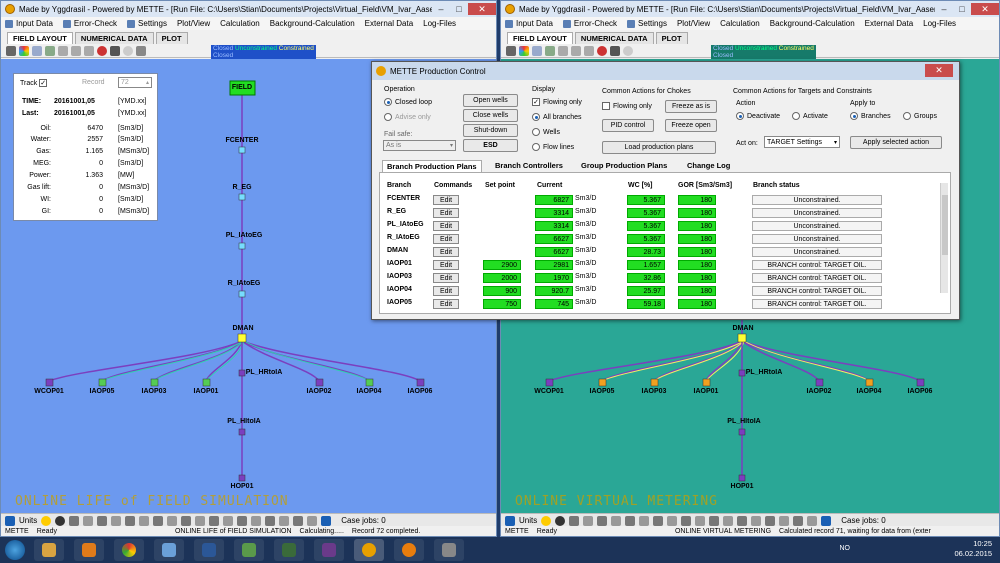 The image size is (1000, 563). I want to click on menu-background-calculation: Background-Calculation, so click(812, 23).